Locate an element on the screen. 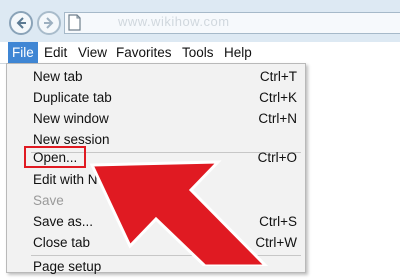 The image size is (400, 279). address-text: www.wikihow.com is located at coordinates (174, 21).